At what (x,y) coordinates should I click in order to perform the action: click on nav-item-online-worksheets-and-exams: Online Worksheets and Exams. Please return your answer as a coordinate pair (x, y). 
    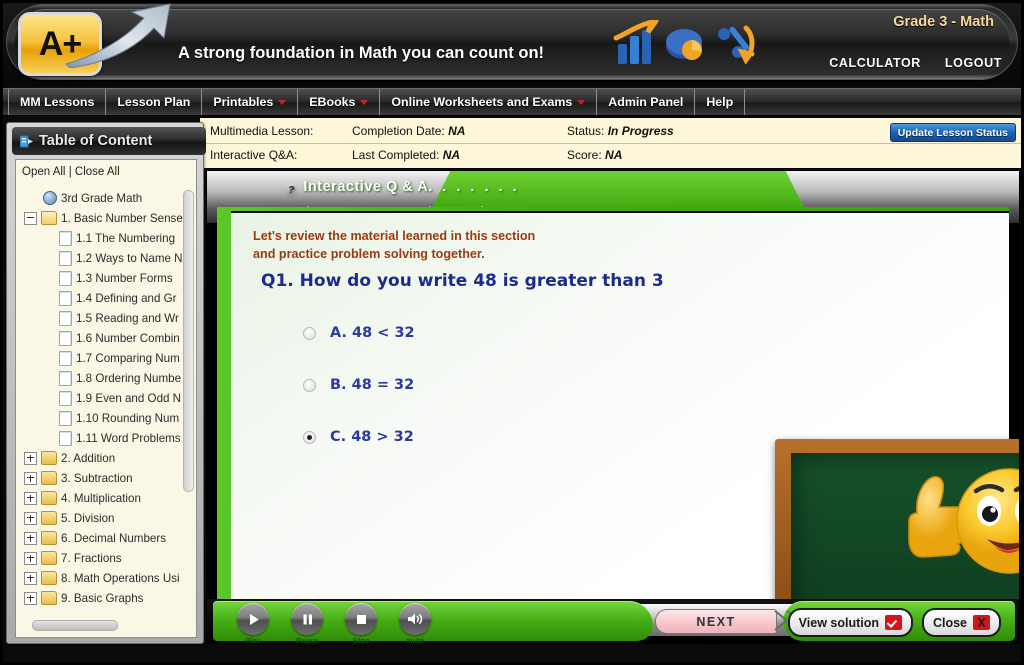
    Looking at the image, I should click on (489, 102).